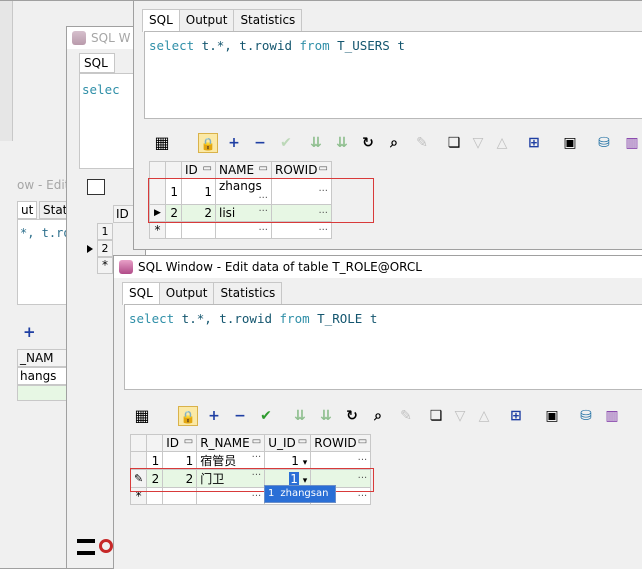  I want to click on users-col-rowid: ROWID ▭, so click(301, 170).